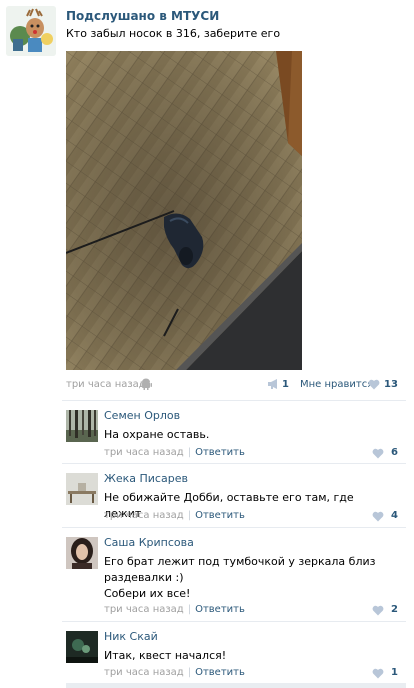 The width and height of the screenshot is (414, 688). Describe the element at coordinates (236, 685) in the screenshot. I see `comments-more-bar` at that location.